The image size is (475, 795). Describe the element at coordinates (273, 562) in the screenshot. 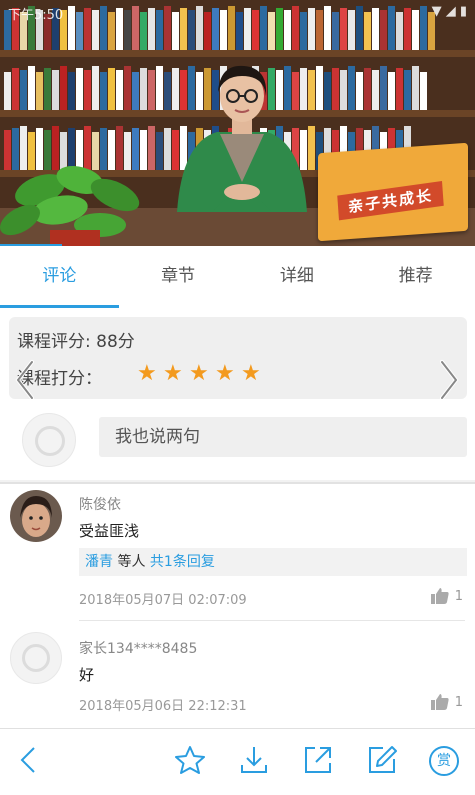

I see `reply-summary: 潘青 等人 共1条回复` at that location.